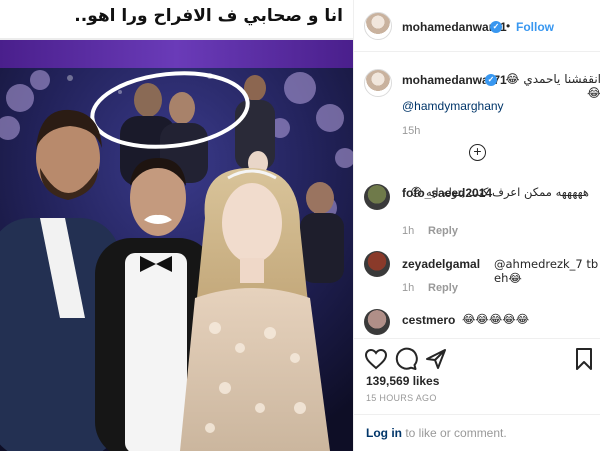 The height and width of the screenshot is (451, 600). Describe the element at coordinates (401, 398) in the screenshot. I see `post-age: 15 HOURS AGO` at that location.